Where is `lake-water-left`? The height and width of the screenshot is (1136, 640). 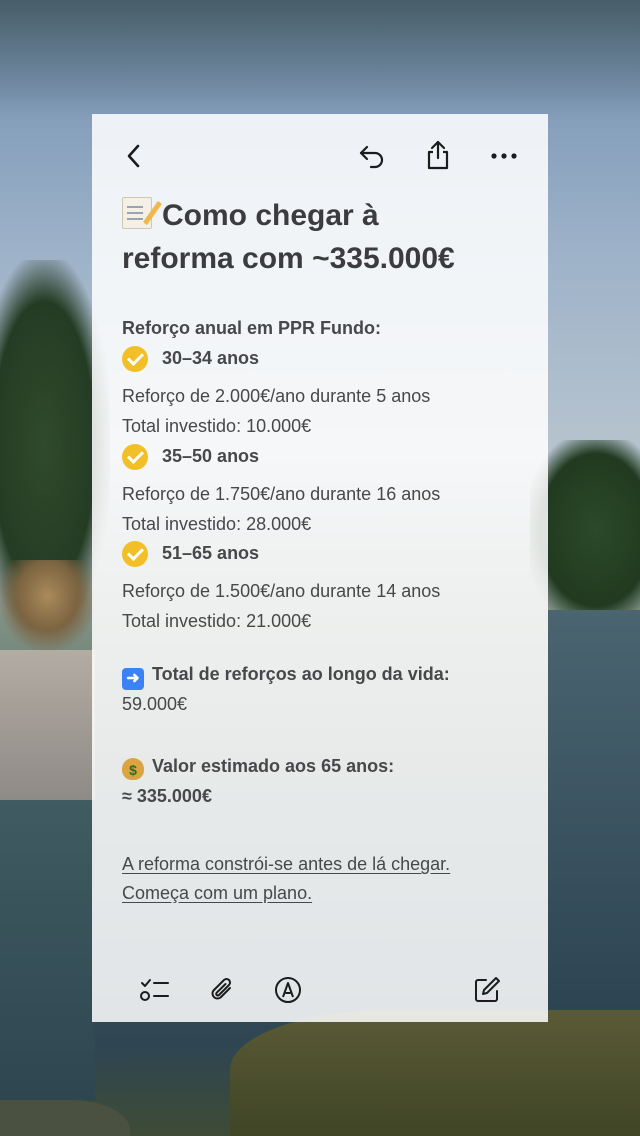 lake-water-left is located at coordinates (47, 950).